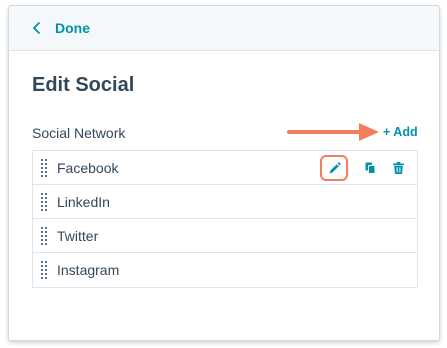  I want to click on list-item-label: LinkedIn, so click(83, 202).